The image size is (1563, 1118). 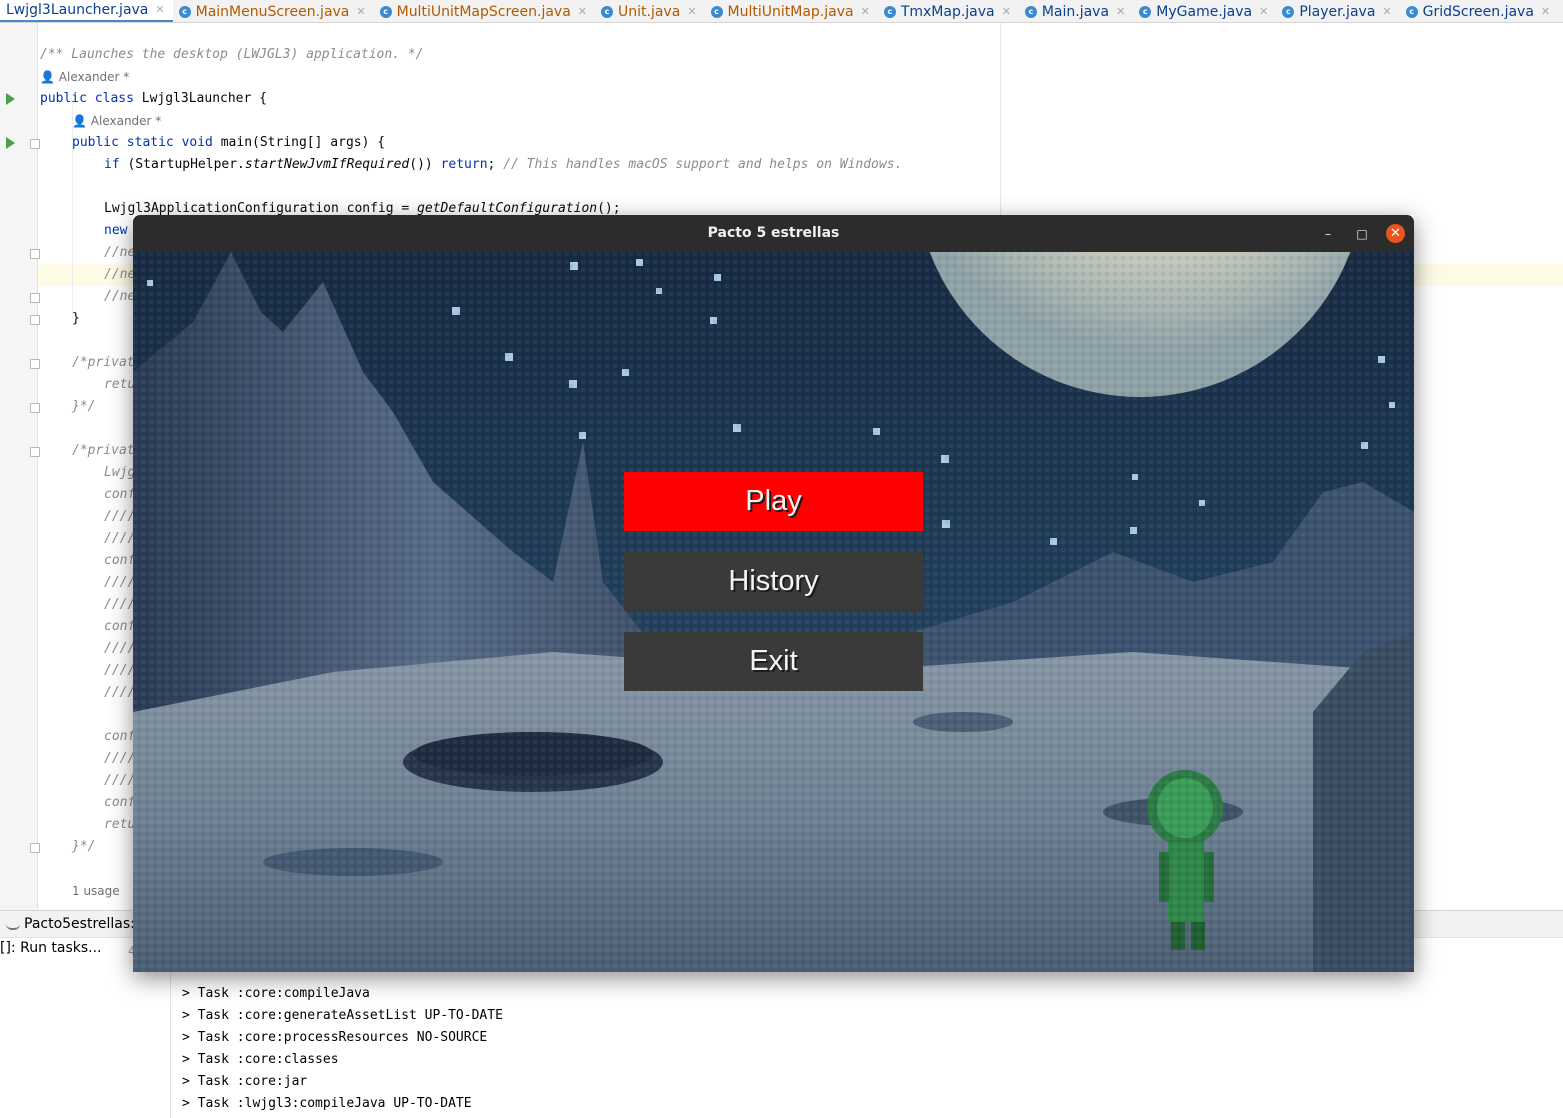 What do you see at coordinates (1328, 234) in the screenshot?
I see `minimize-button: –` at bounding box center [1328, 234].